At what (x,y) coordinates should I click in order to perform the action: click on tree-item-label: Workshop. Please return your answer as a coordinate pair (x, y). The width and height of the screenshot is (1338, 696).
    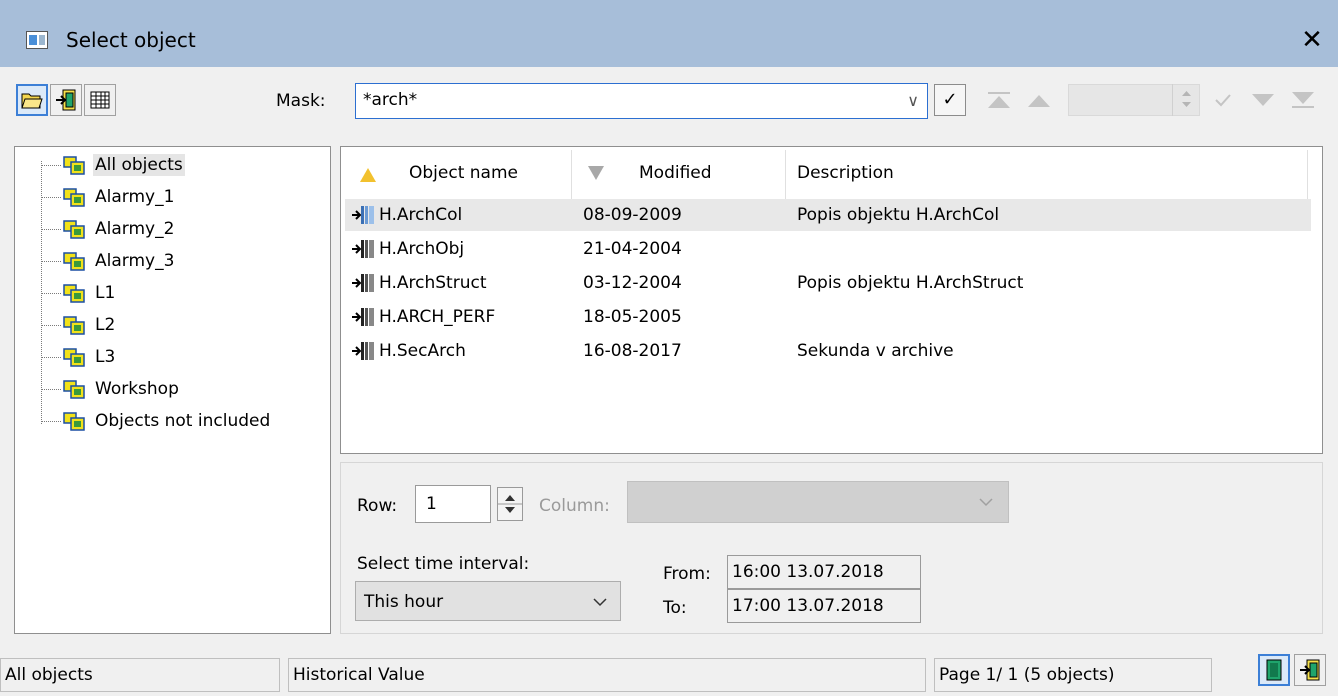
    Looking at the image, I should click on (137, 389).